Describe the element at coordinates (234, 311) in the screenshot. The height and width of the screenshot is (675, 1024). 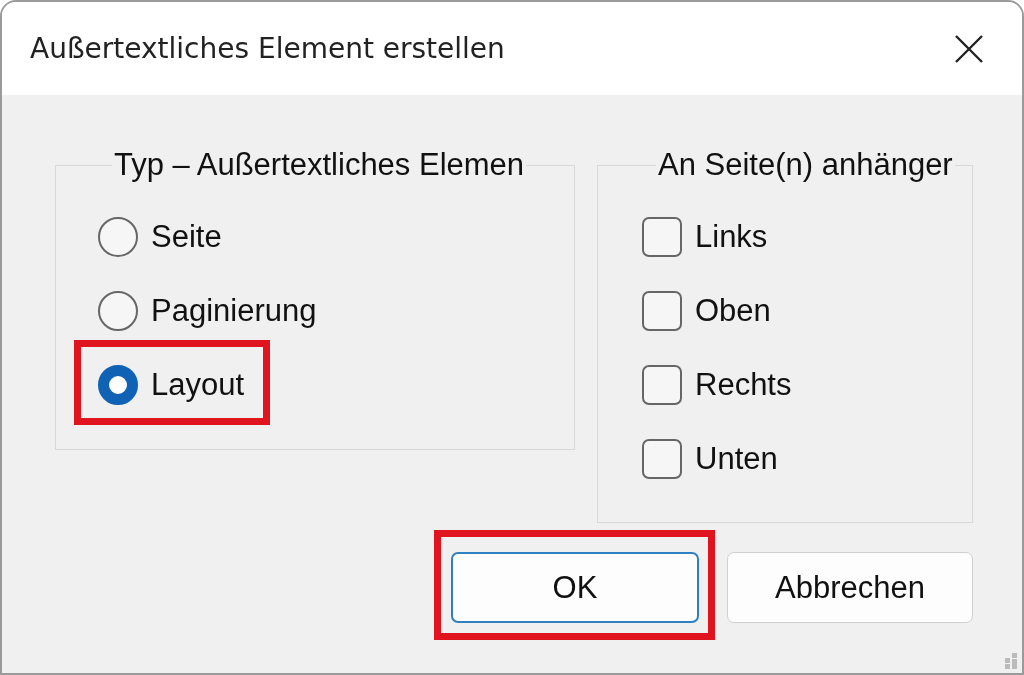
I see `radio-label: Paginierung` at that location.